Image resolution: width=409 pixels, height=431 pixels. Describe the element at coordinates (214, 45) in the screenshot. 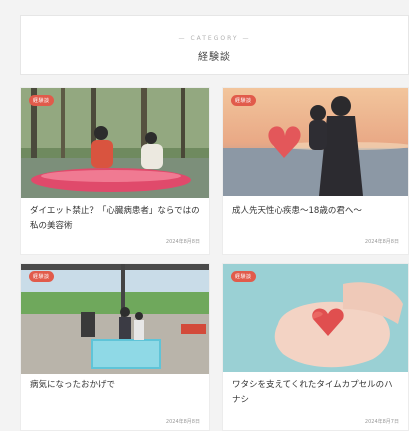

I see `category-header: — CATEGORY — 経験談` at that location.